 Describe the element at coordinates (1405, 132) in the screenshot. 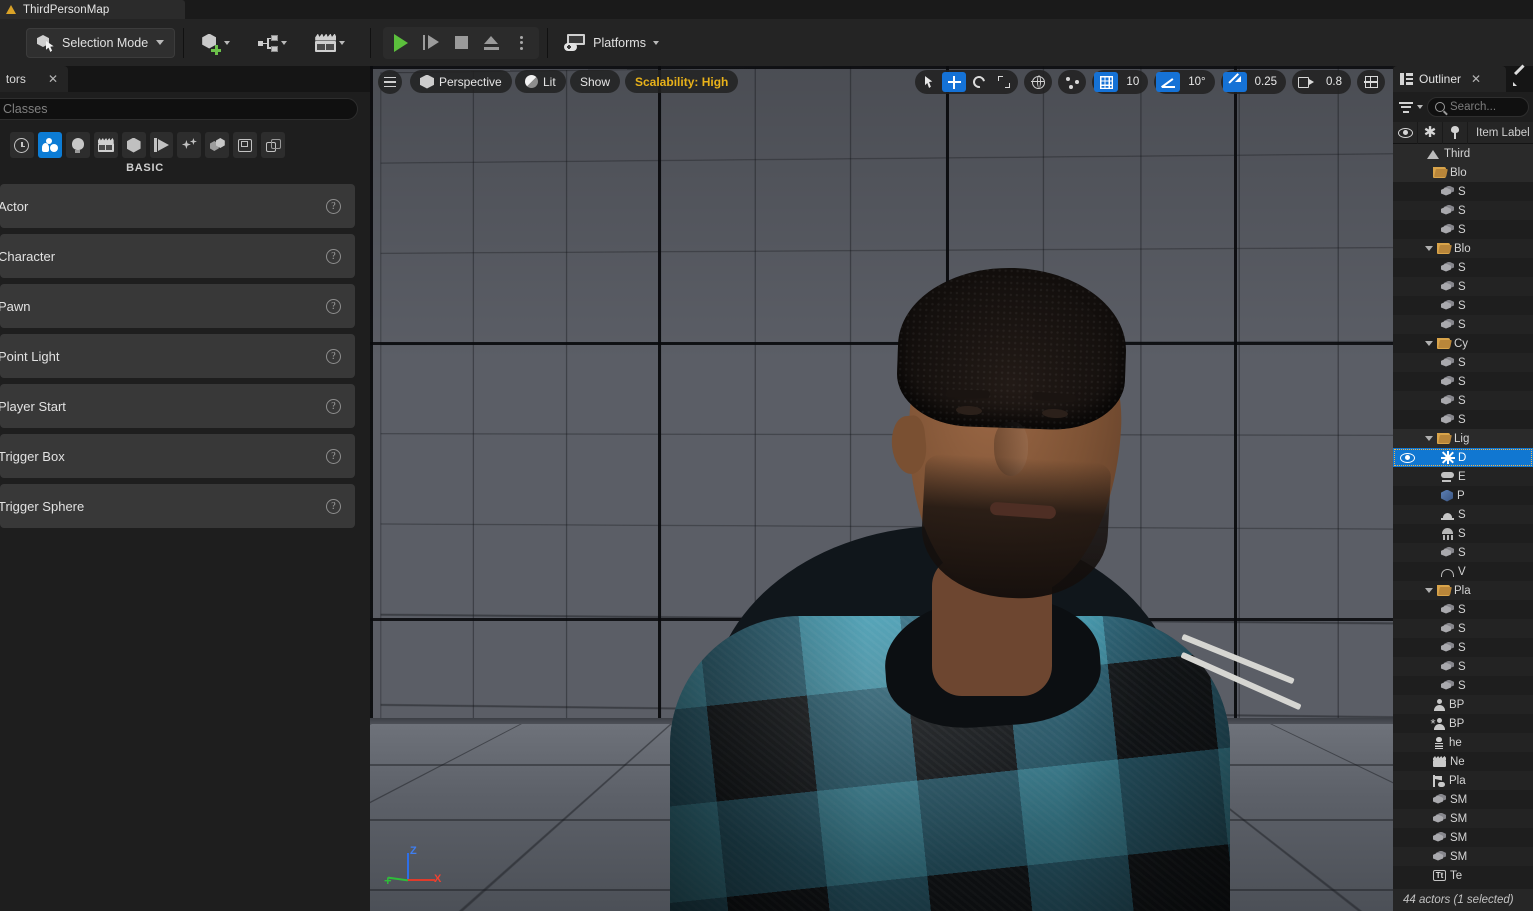

I see `column-visibility` at that location.